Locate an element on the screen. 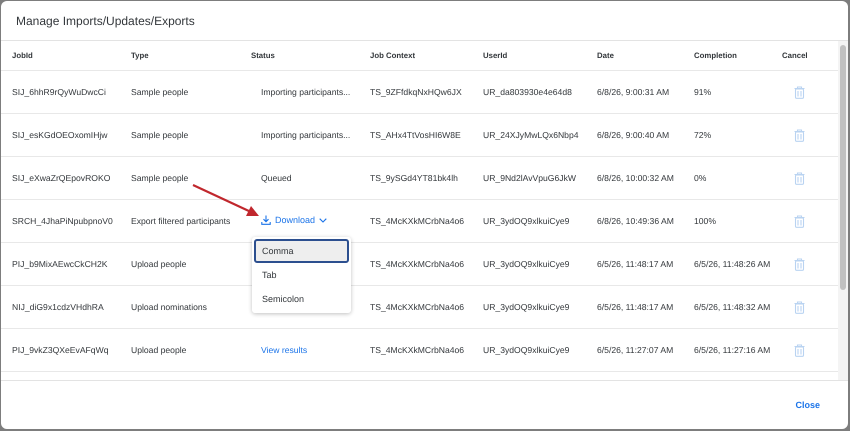  table-cell-text: 6/8/26, 9:00:40 AM is located at coordinates (633, 135).